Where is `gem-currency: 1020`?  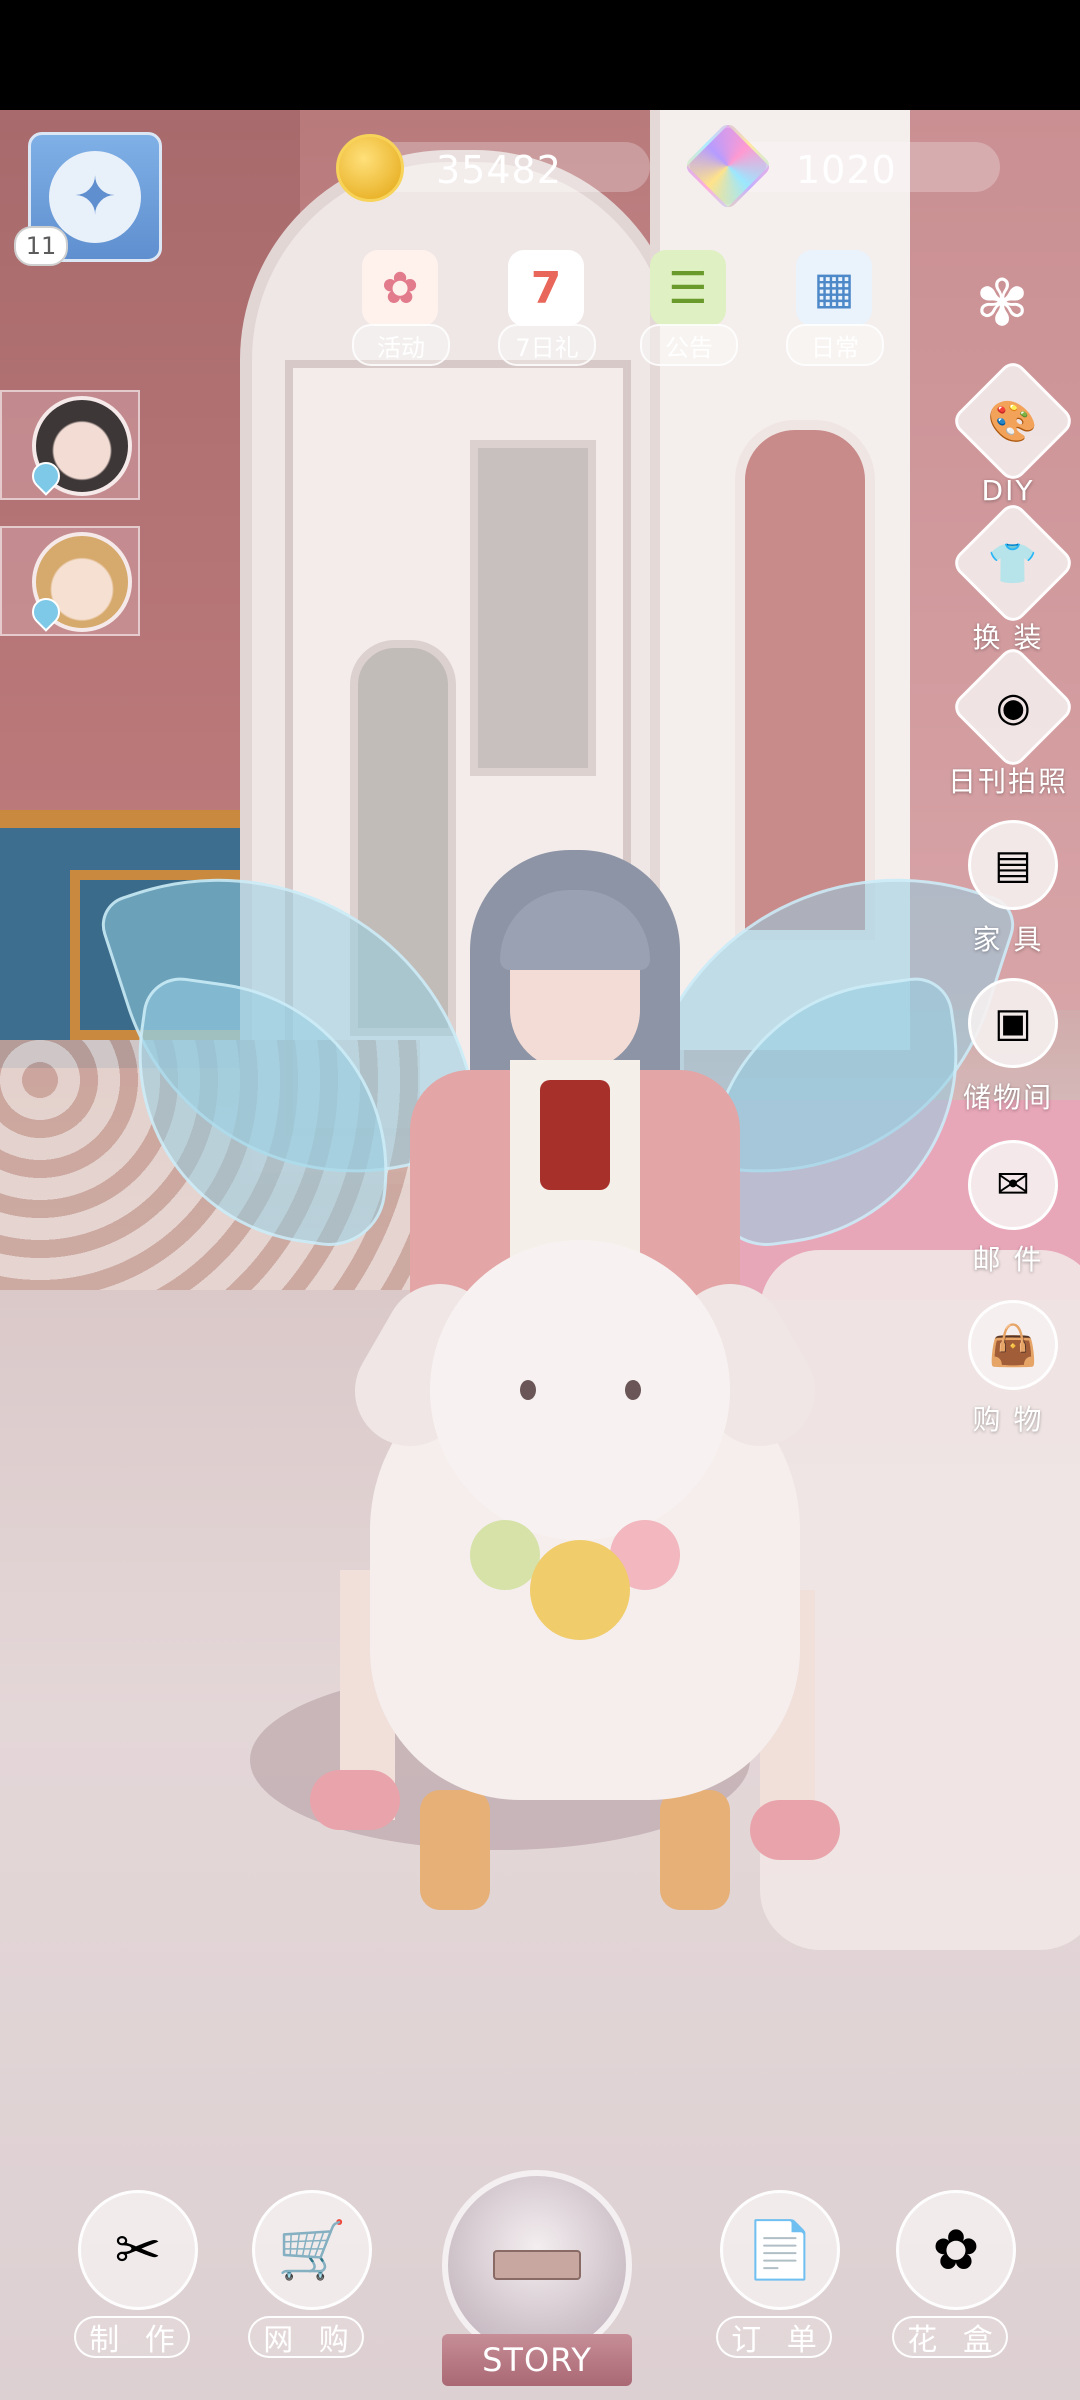
gem-currency: 1020 is located at coordinates (841, 166).